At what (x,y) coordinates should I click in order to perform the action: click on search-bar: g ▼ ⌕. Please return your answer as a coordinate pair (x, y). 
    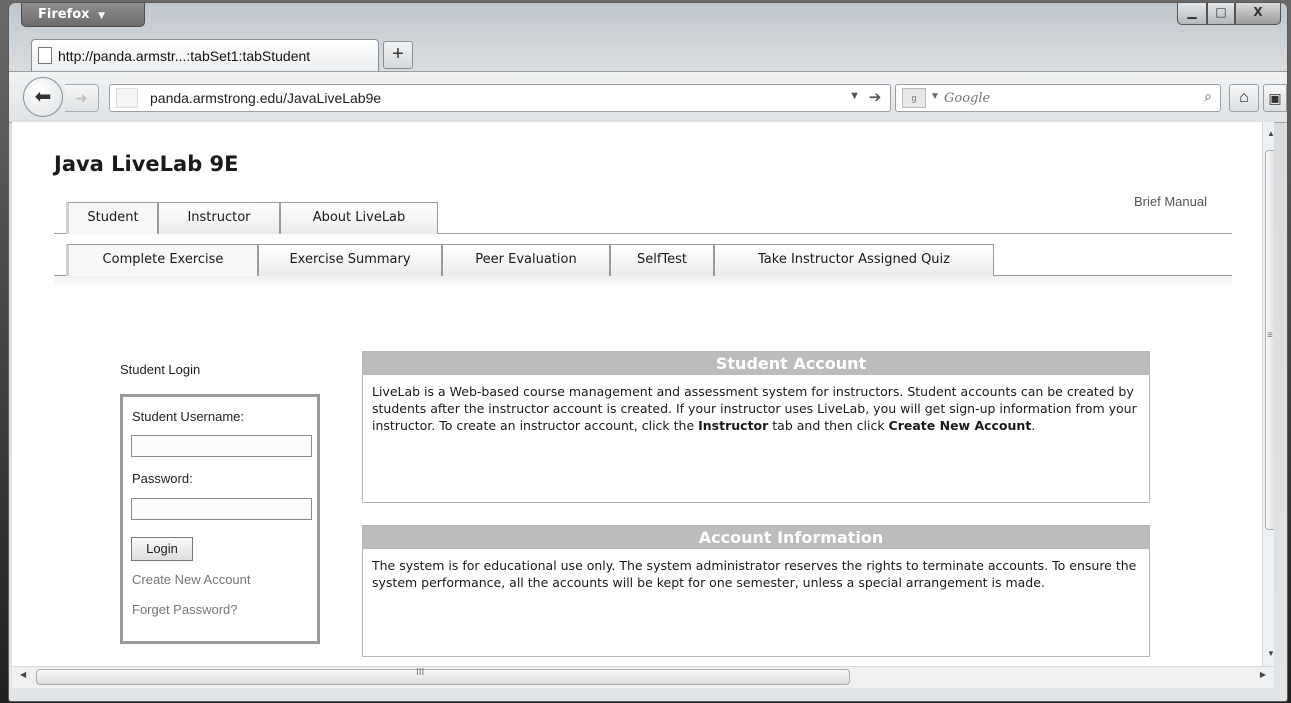
    Looking at the image, I should click on (1058, 98).